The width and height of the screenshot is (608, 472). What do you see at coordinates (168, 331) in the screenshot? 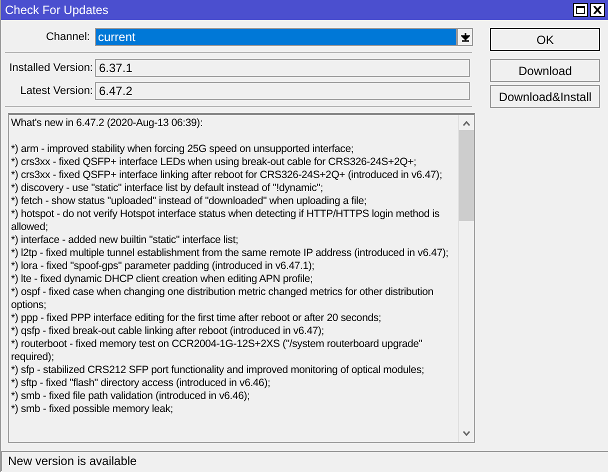
I see `release-note: *) qsfp - fixed break-out cable linking after reboot (introduced in v6.47);` at bounding box center [168, 331].